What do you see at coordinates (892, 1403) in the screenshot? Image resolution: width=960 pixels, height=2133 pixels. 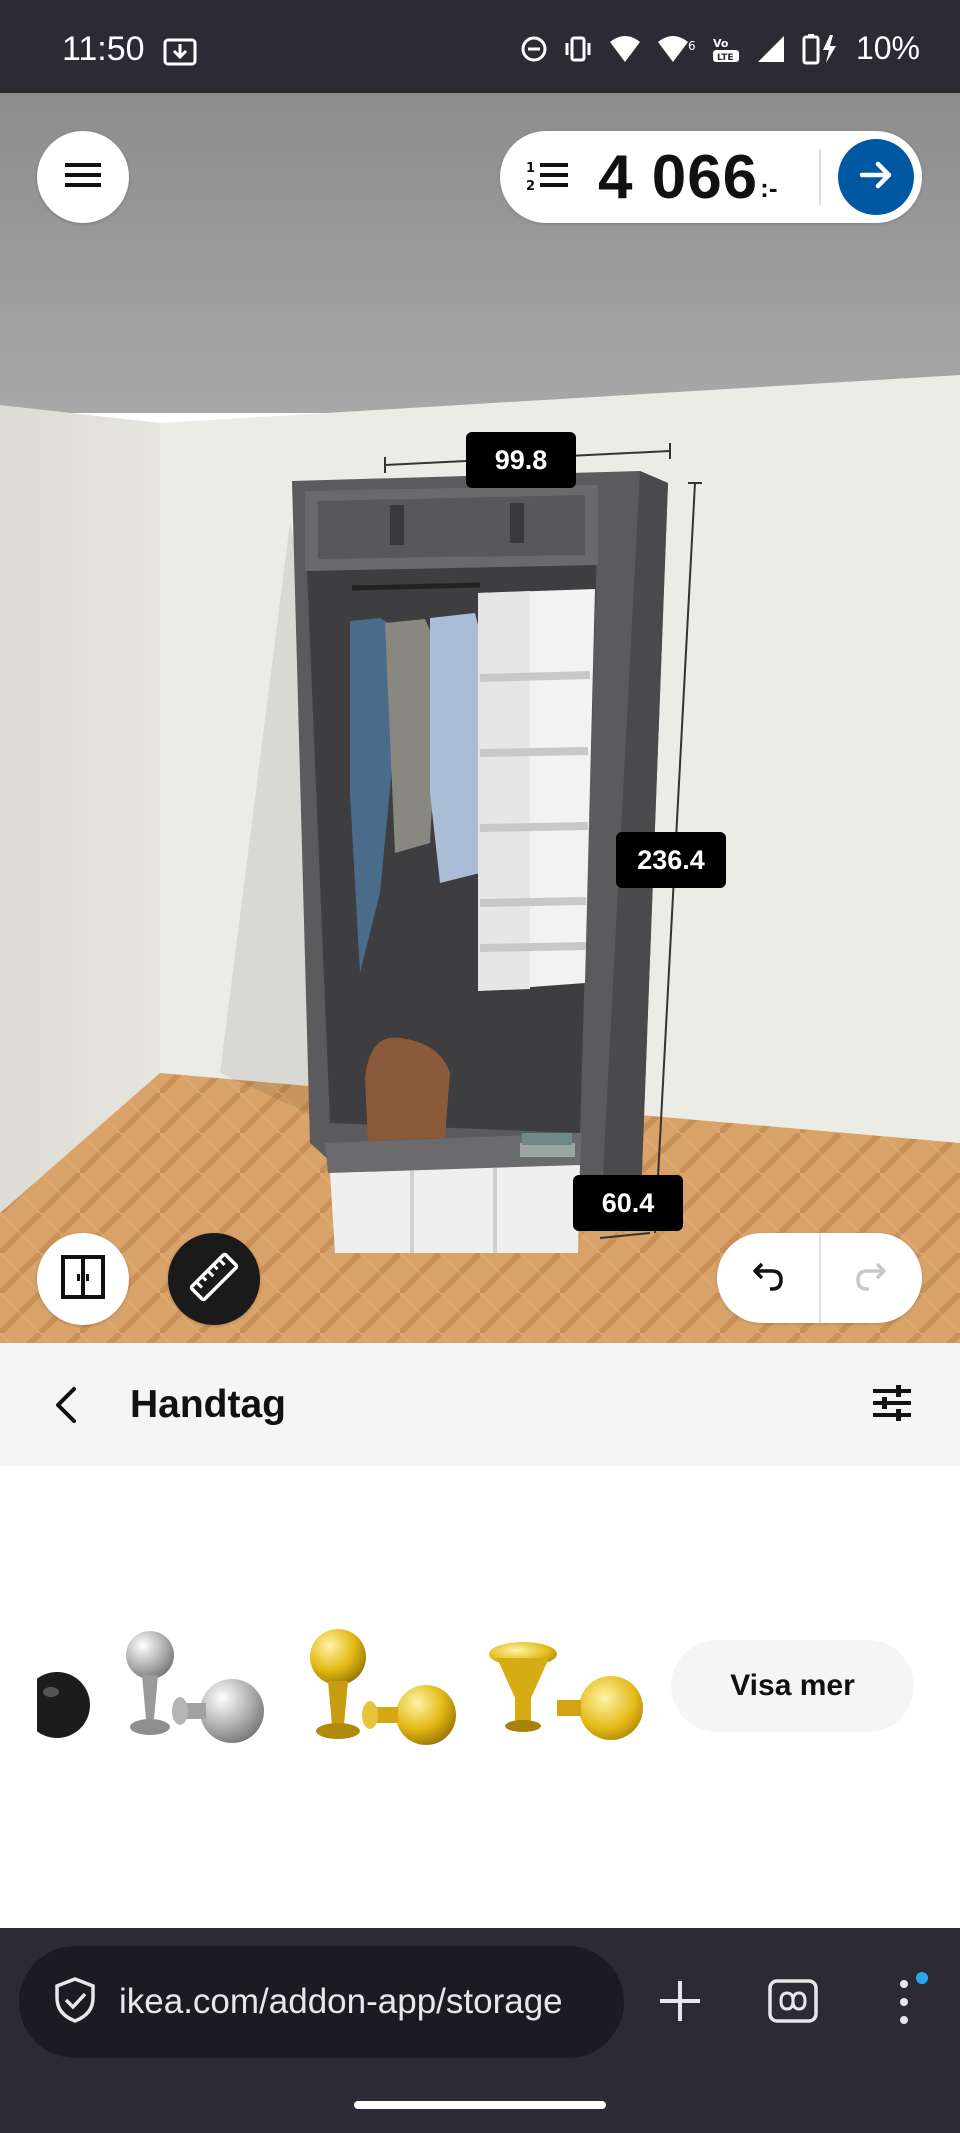 I see `filter-sliders-icon` at bounding box center [892, 1403].